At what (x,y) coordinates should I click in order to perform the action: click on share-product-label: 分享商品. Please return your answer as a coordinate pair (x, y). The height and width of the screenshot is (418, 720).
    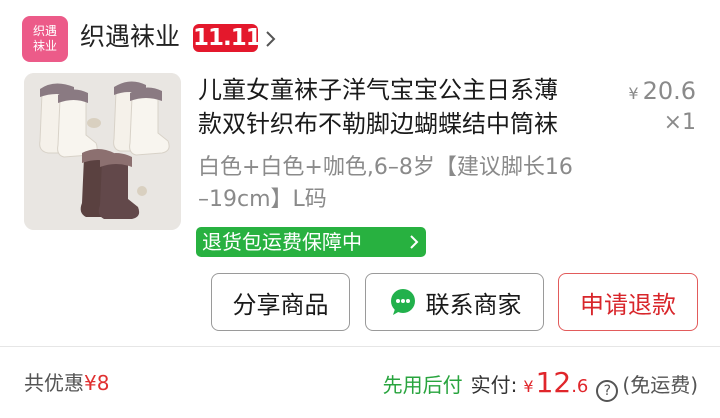
    Looking at the image, I should click on (280, 304).